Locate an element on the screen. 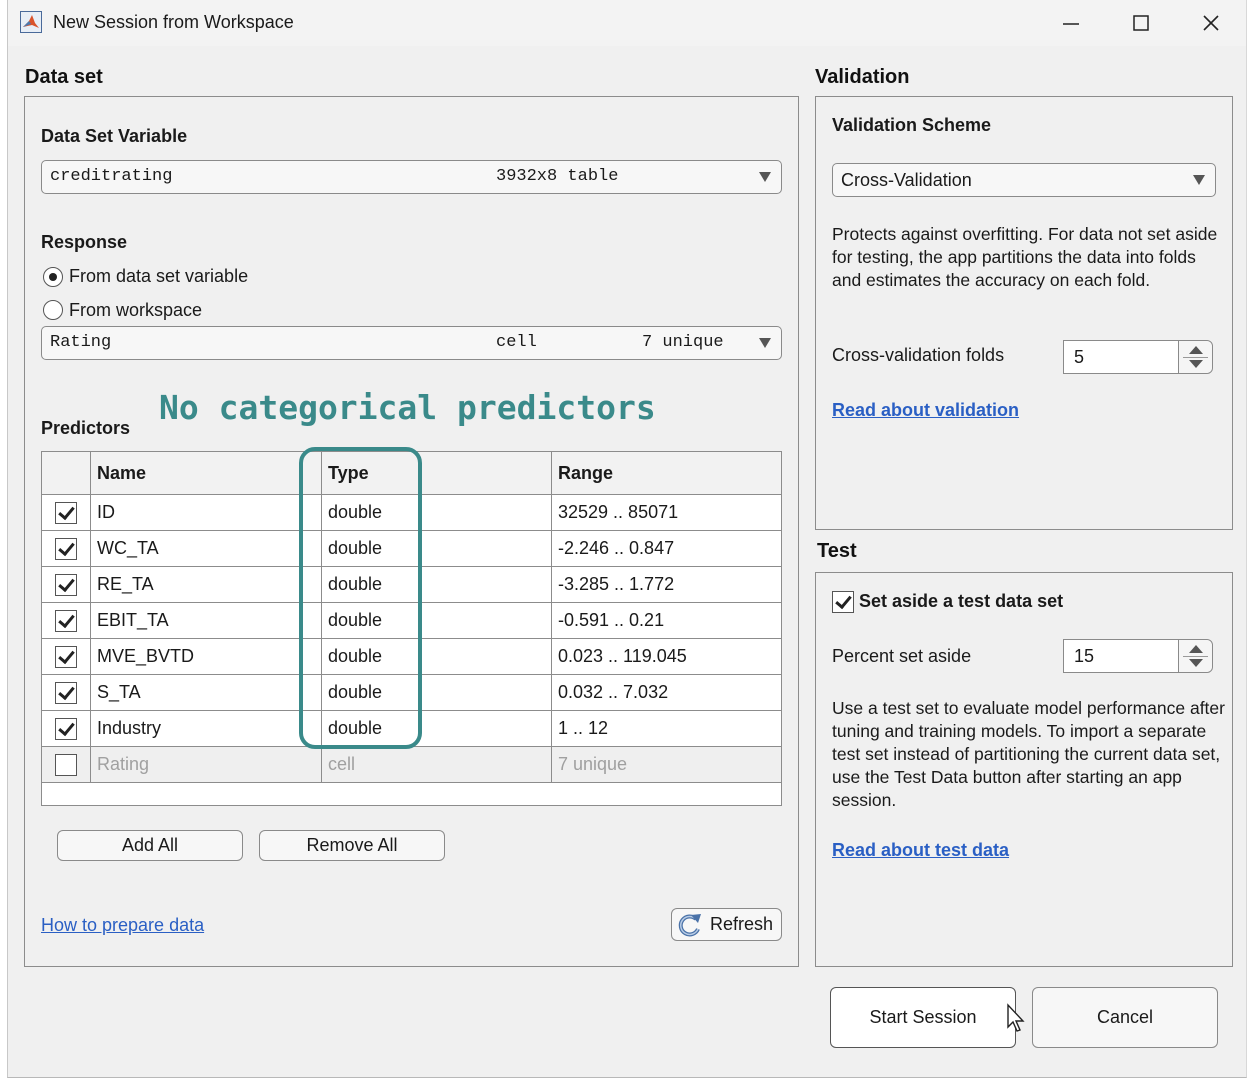  table-row: Industry double 1 .. 12 is located at coordinates (411, 729).